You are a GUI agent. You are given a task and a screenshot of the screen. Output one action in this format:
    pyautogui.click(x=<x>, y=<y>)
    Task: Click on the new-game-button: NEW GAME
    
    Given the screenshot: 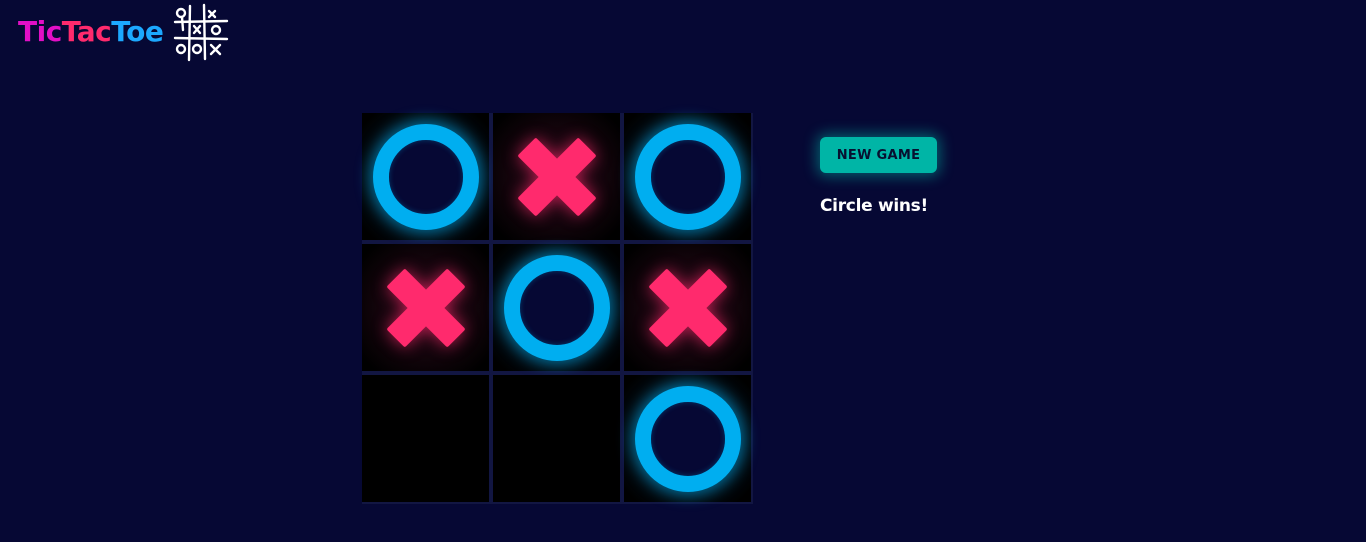 What is the action you would take?
    pyautogui.click(x=878, y=155)
    